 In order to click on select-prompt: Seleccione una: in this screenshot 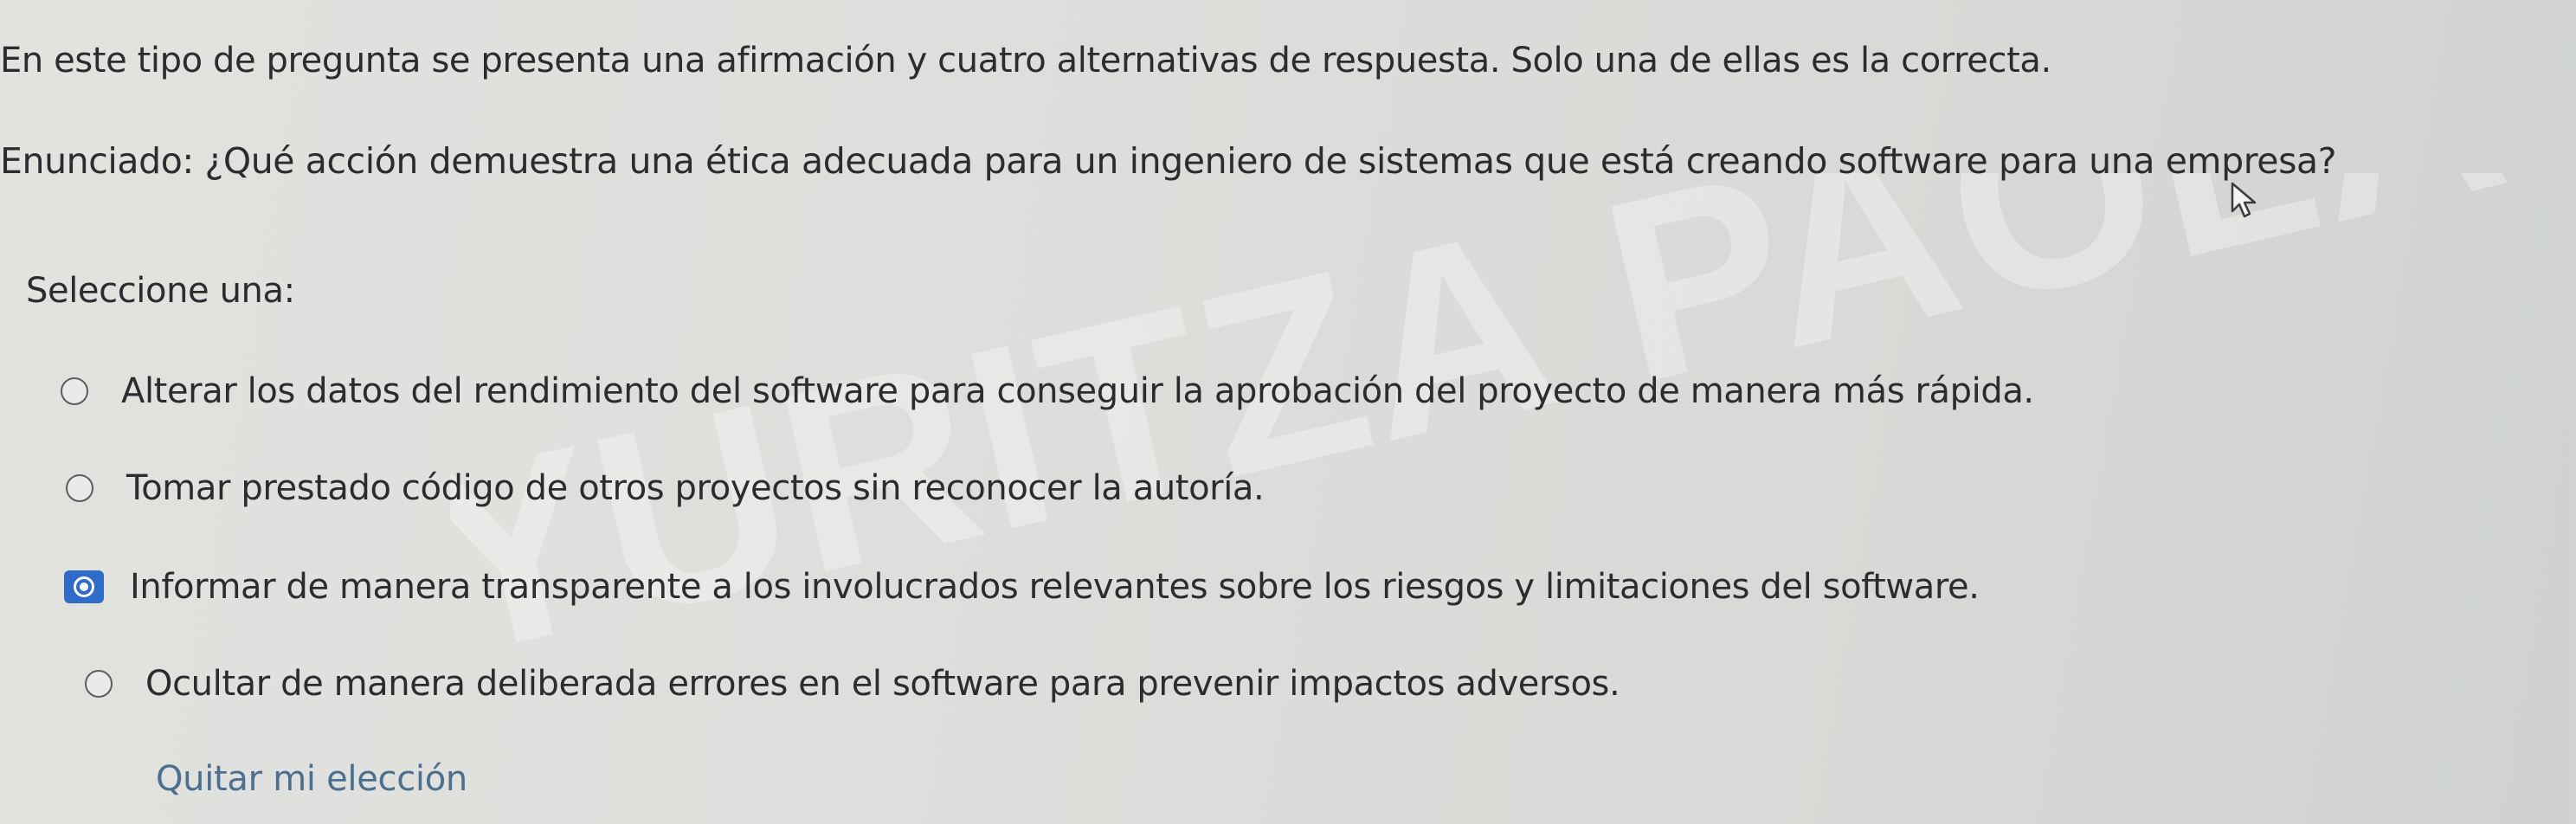, I will do `click(160, 291)`.